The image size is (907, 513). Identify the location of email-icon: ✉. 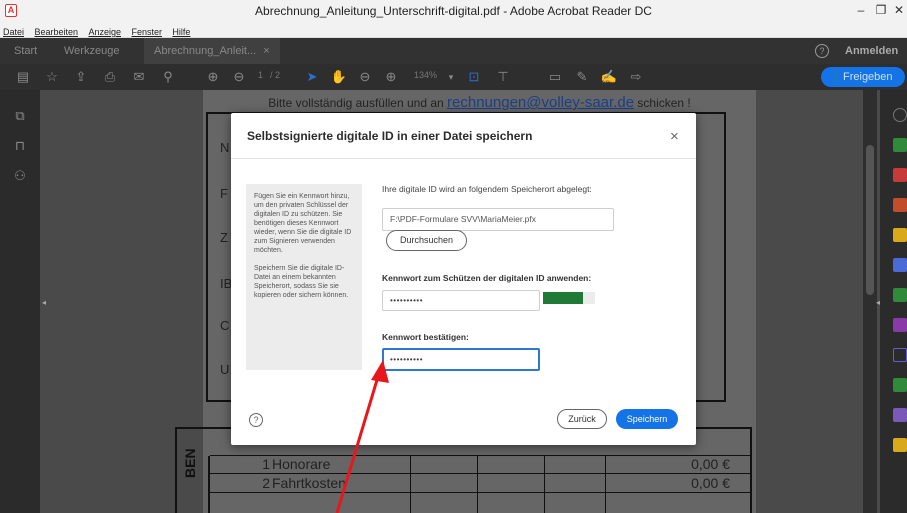
(139, 77).